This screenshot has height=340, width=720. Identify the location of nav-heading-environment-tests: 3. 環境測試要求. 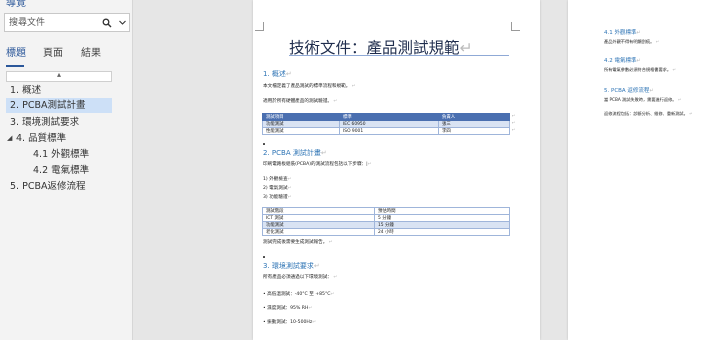
(59, 122).